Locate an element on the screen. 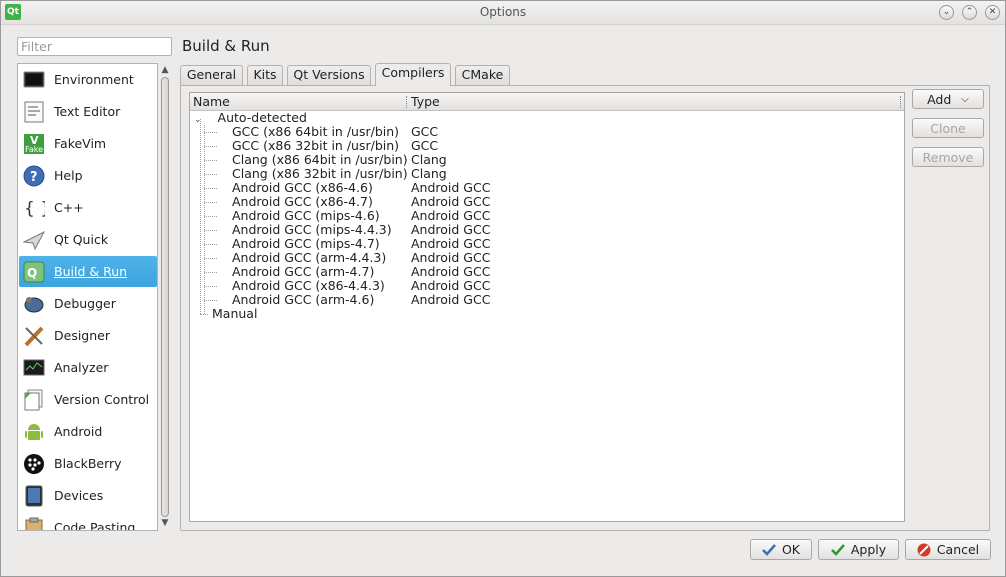 Image resolution: width=1006 pixels, height=577 pixels. sidebar-item-label: Environment is located at coordinates (94, 79).